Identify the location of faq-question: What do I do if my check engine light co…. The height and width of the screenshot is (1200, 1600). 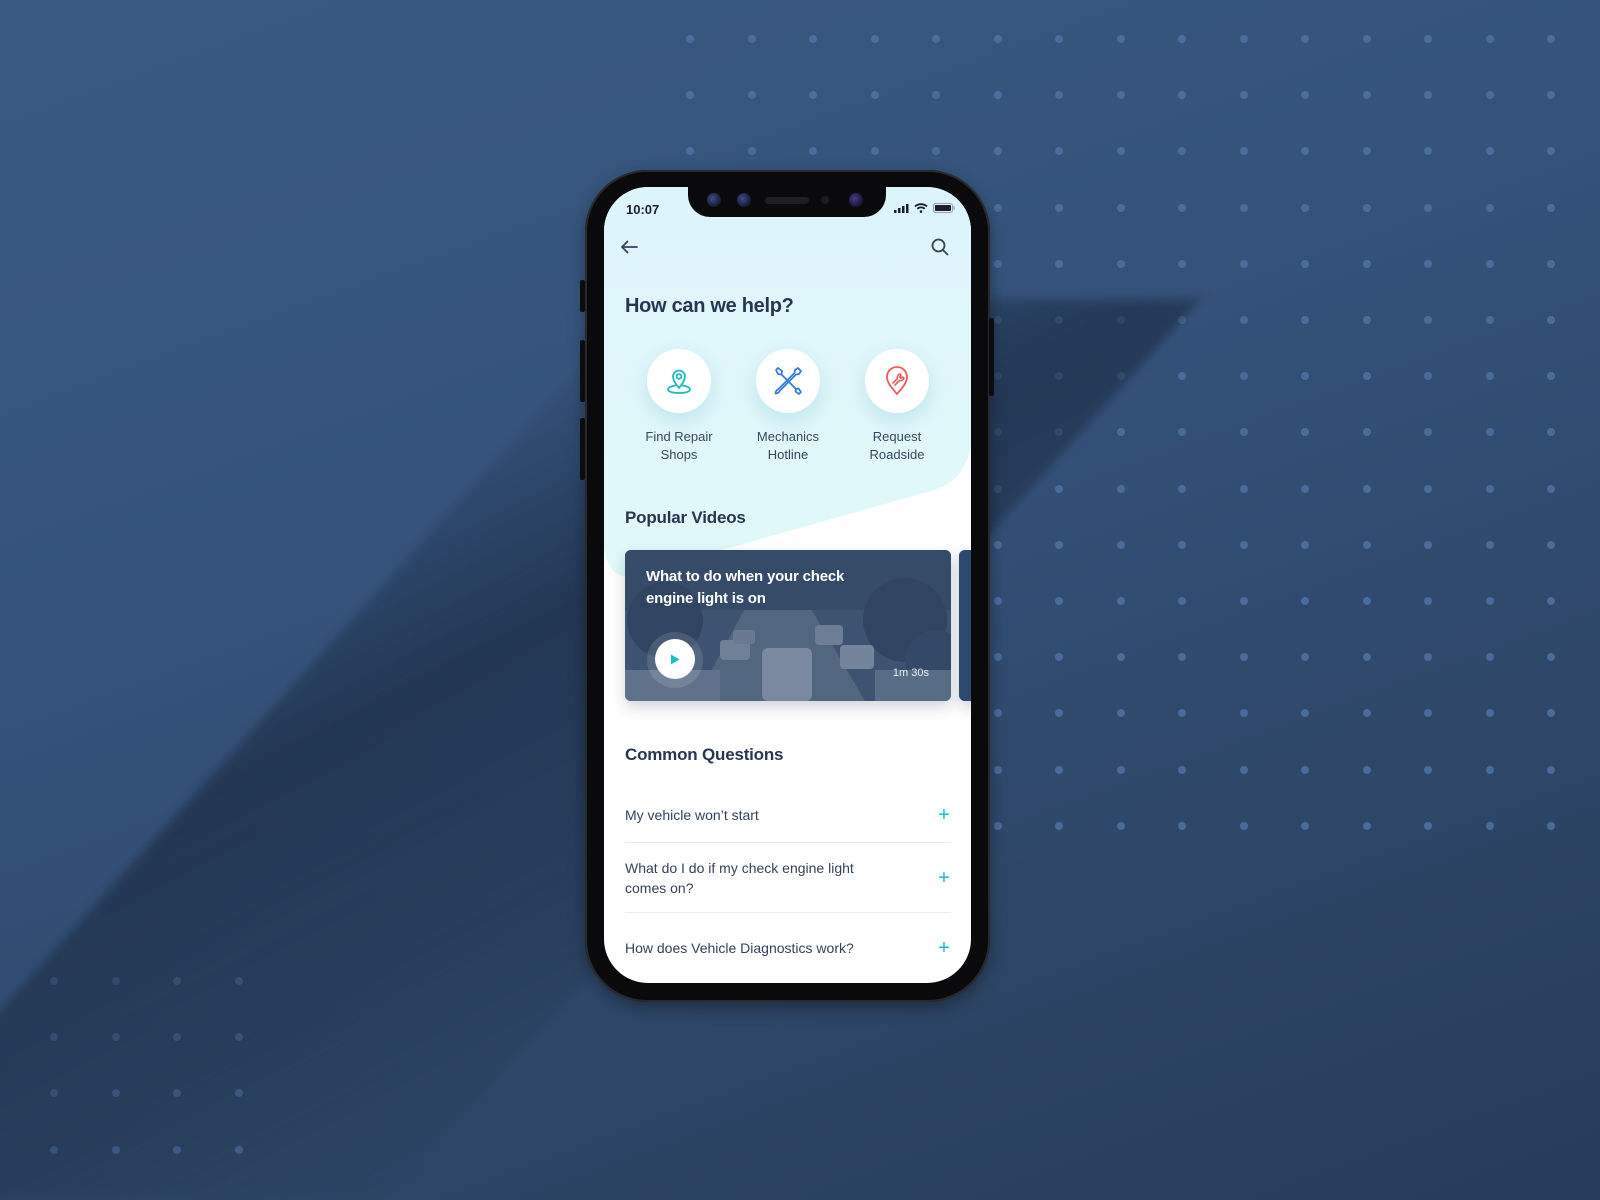
(739, 877).